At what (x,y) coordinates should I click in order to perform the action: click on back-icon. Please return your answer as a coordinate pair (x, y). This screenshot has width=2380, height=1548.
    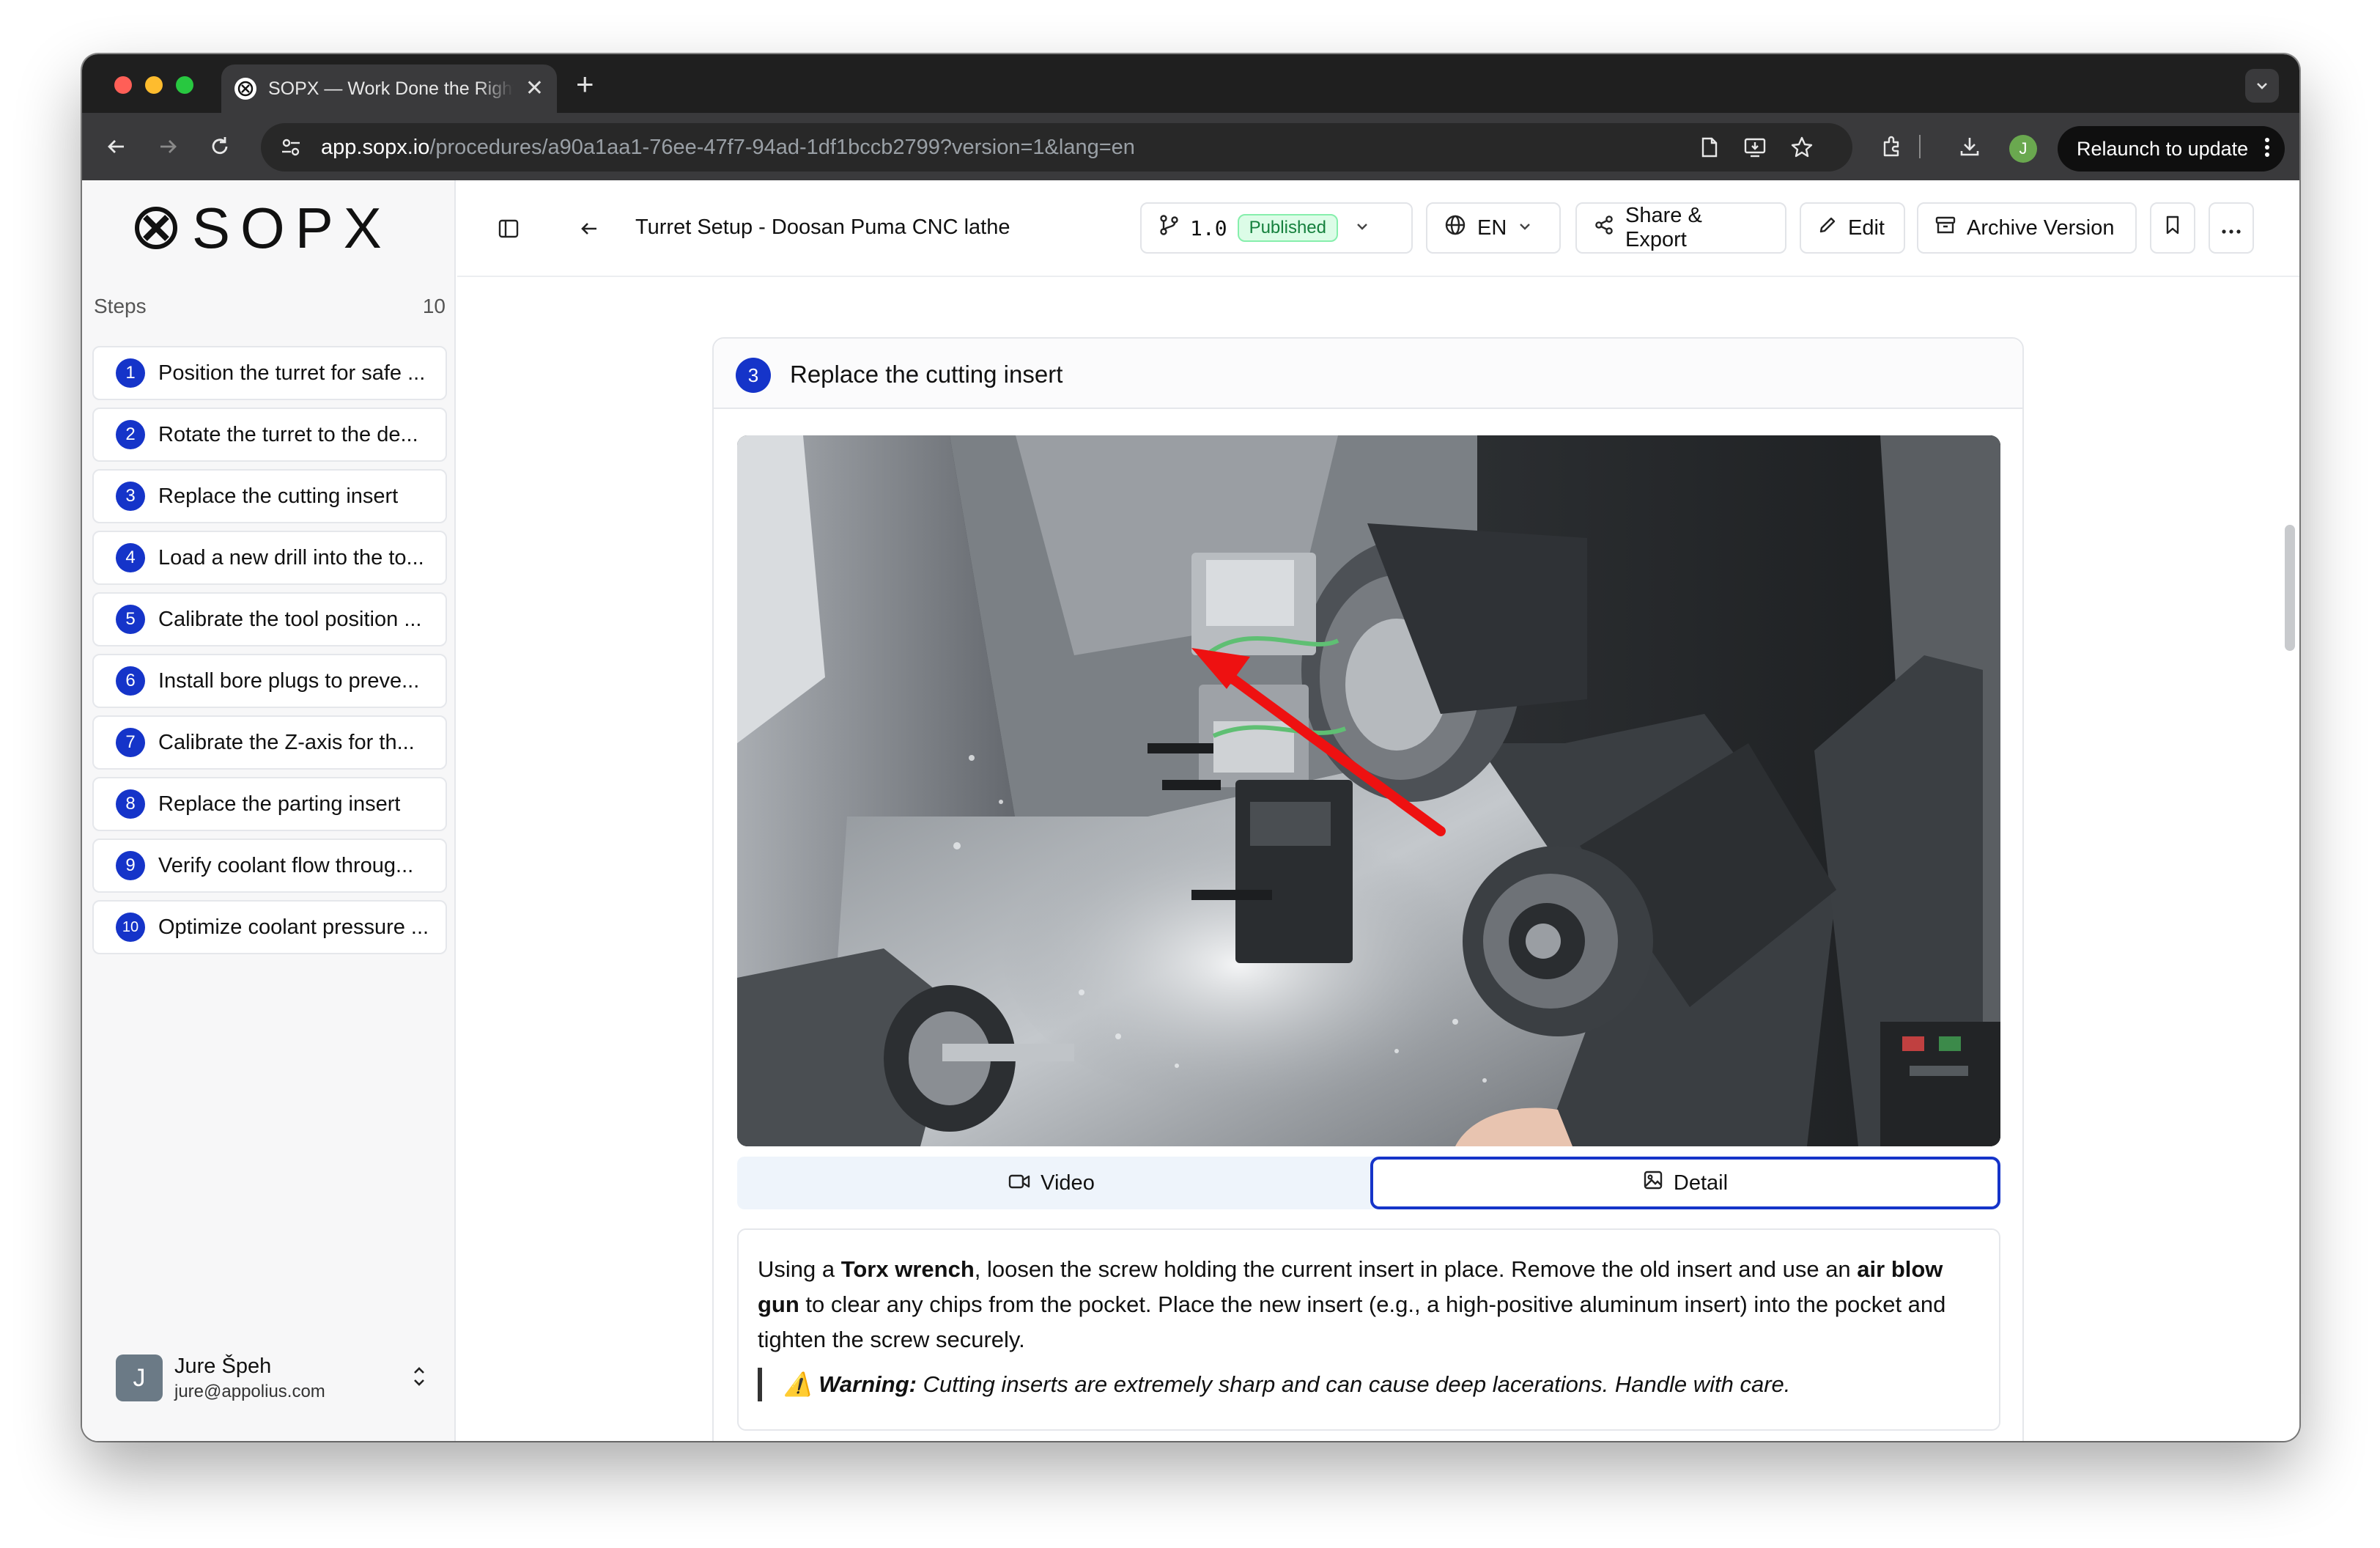
    Looking at the image, I should click on (115, 146).